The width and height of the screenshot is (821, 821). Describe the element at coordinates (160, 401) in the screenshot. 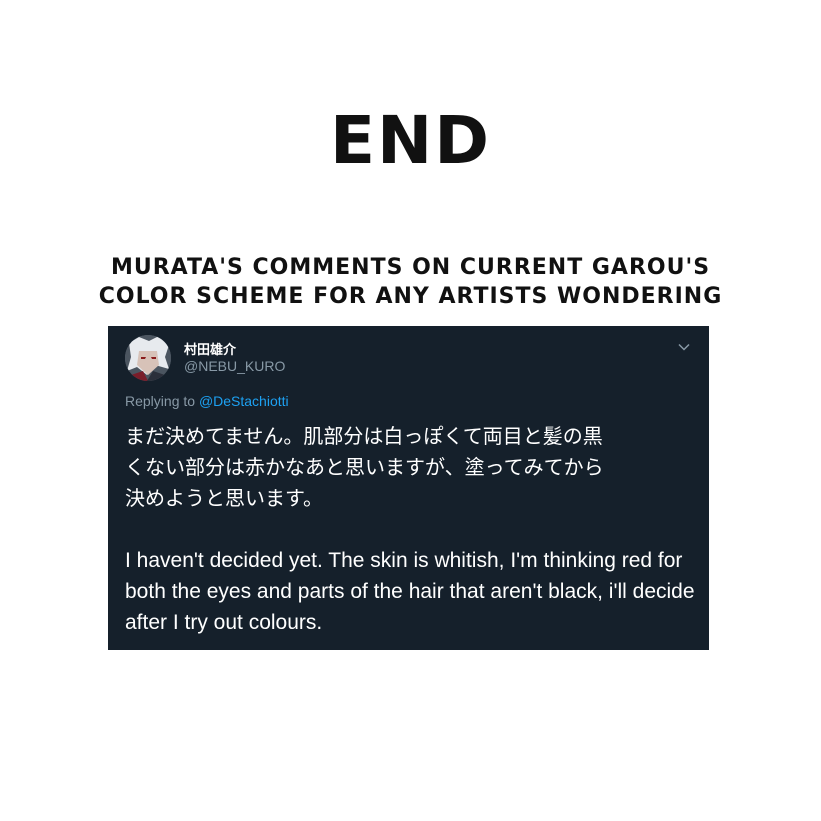

I see `replying-to-label: Replying to` at that location.